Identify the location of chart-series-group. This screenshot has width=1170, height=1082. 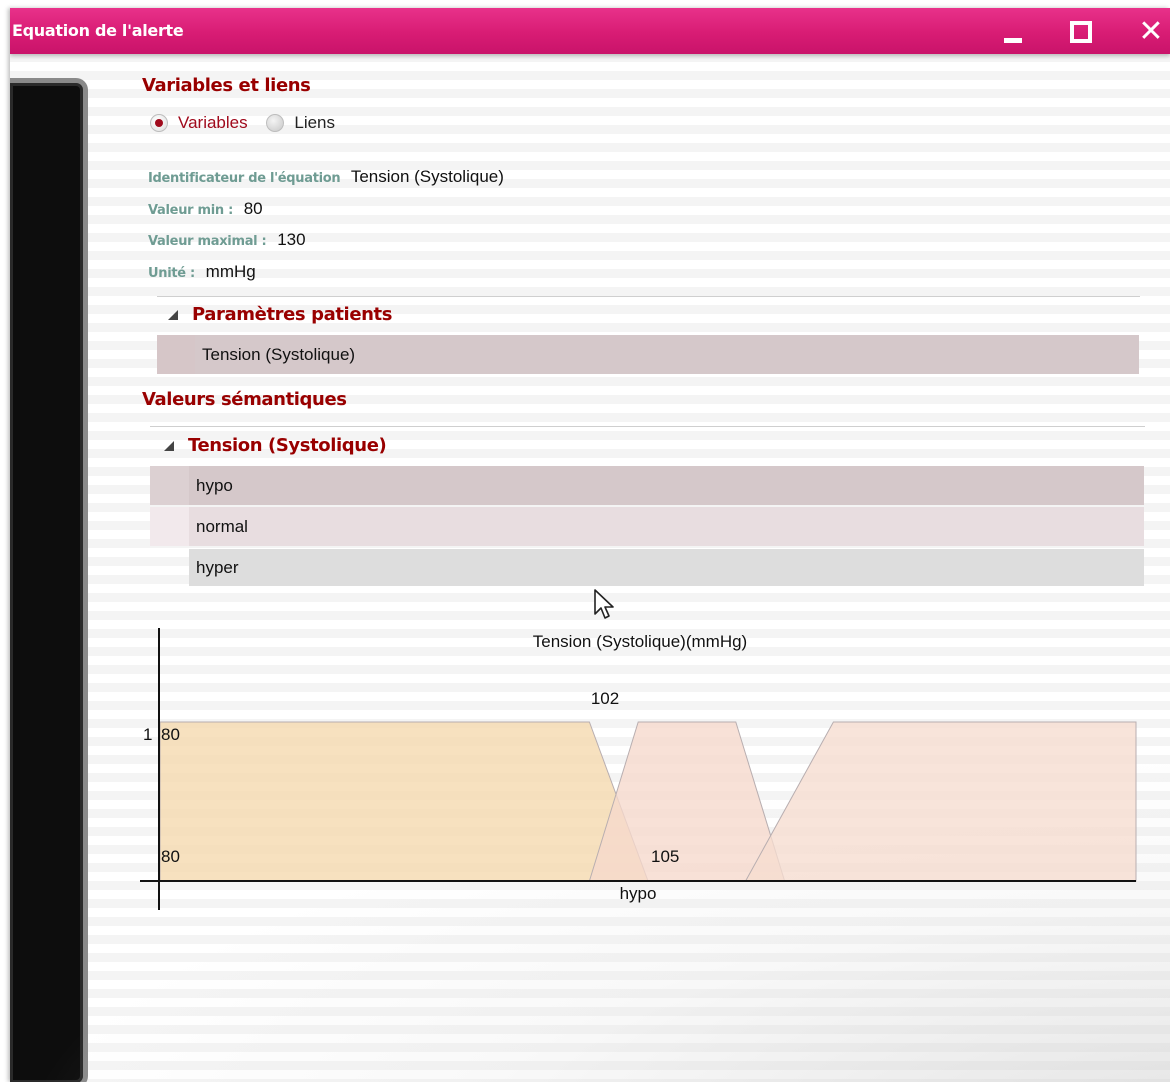
(648, 801).